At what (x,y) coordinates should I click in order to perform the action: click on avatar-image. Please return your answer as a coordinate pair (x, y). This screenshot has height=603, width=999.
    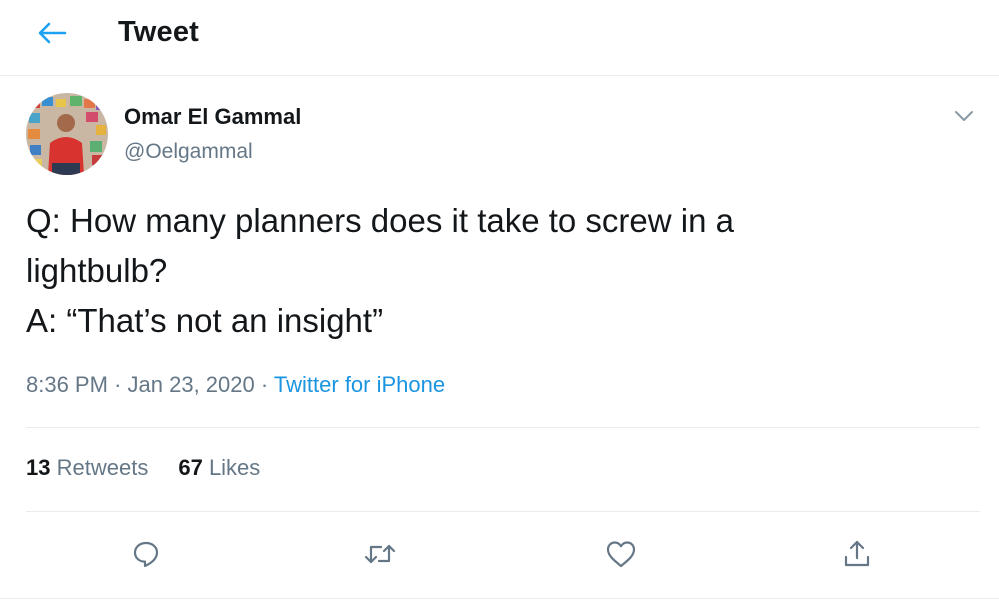
    Looking at the image, I should click on (67, 134).